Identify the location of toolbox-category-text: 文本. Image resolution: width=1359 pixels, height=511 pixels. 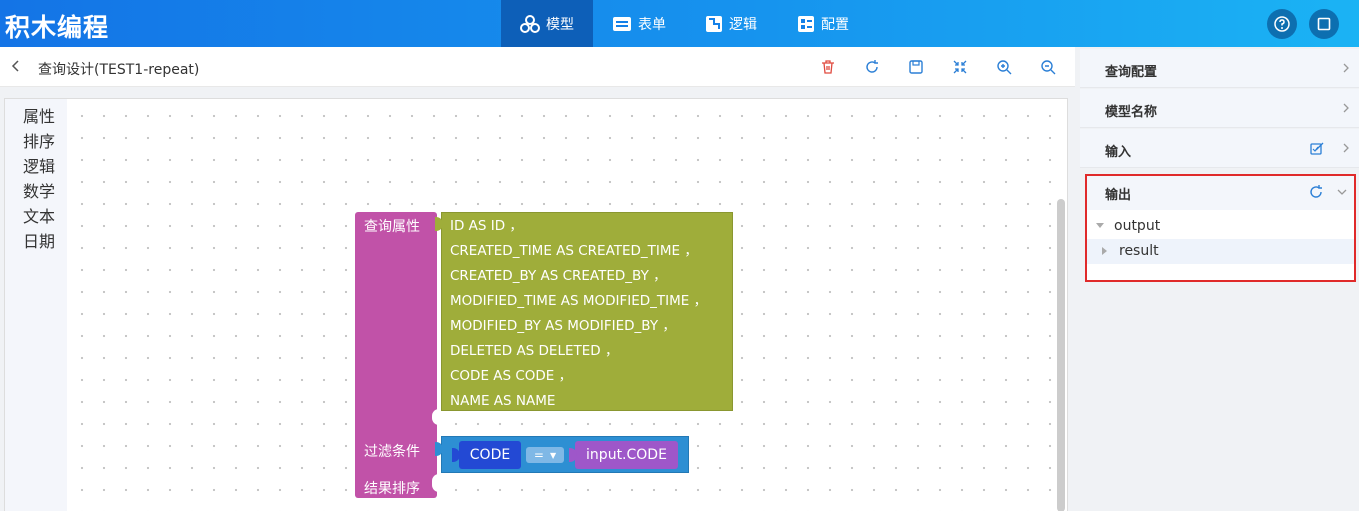
(36, 216).